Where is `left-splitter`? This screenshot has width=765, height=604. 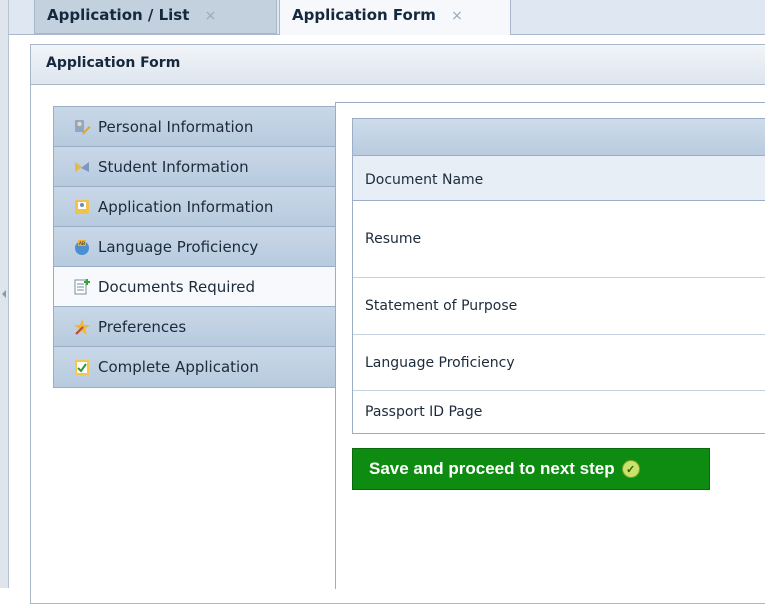
left-splitter is located at coordinates (4, 294).